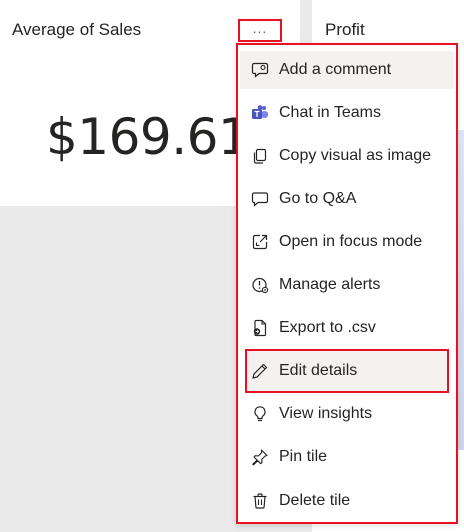 Image resolution: width=464 pixels, height=532 pixels. I want to click on menu-item-export-csv: Export to .csv, so click(347, 328).